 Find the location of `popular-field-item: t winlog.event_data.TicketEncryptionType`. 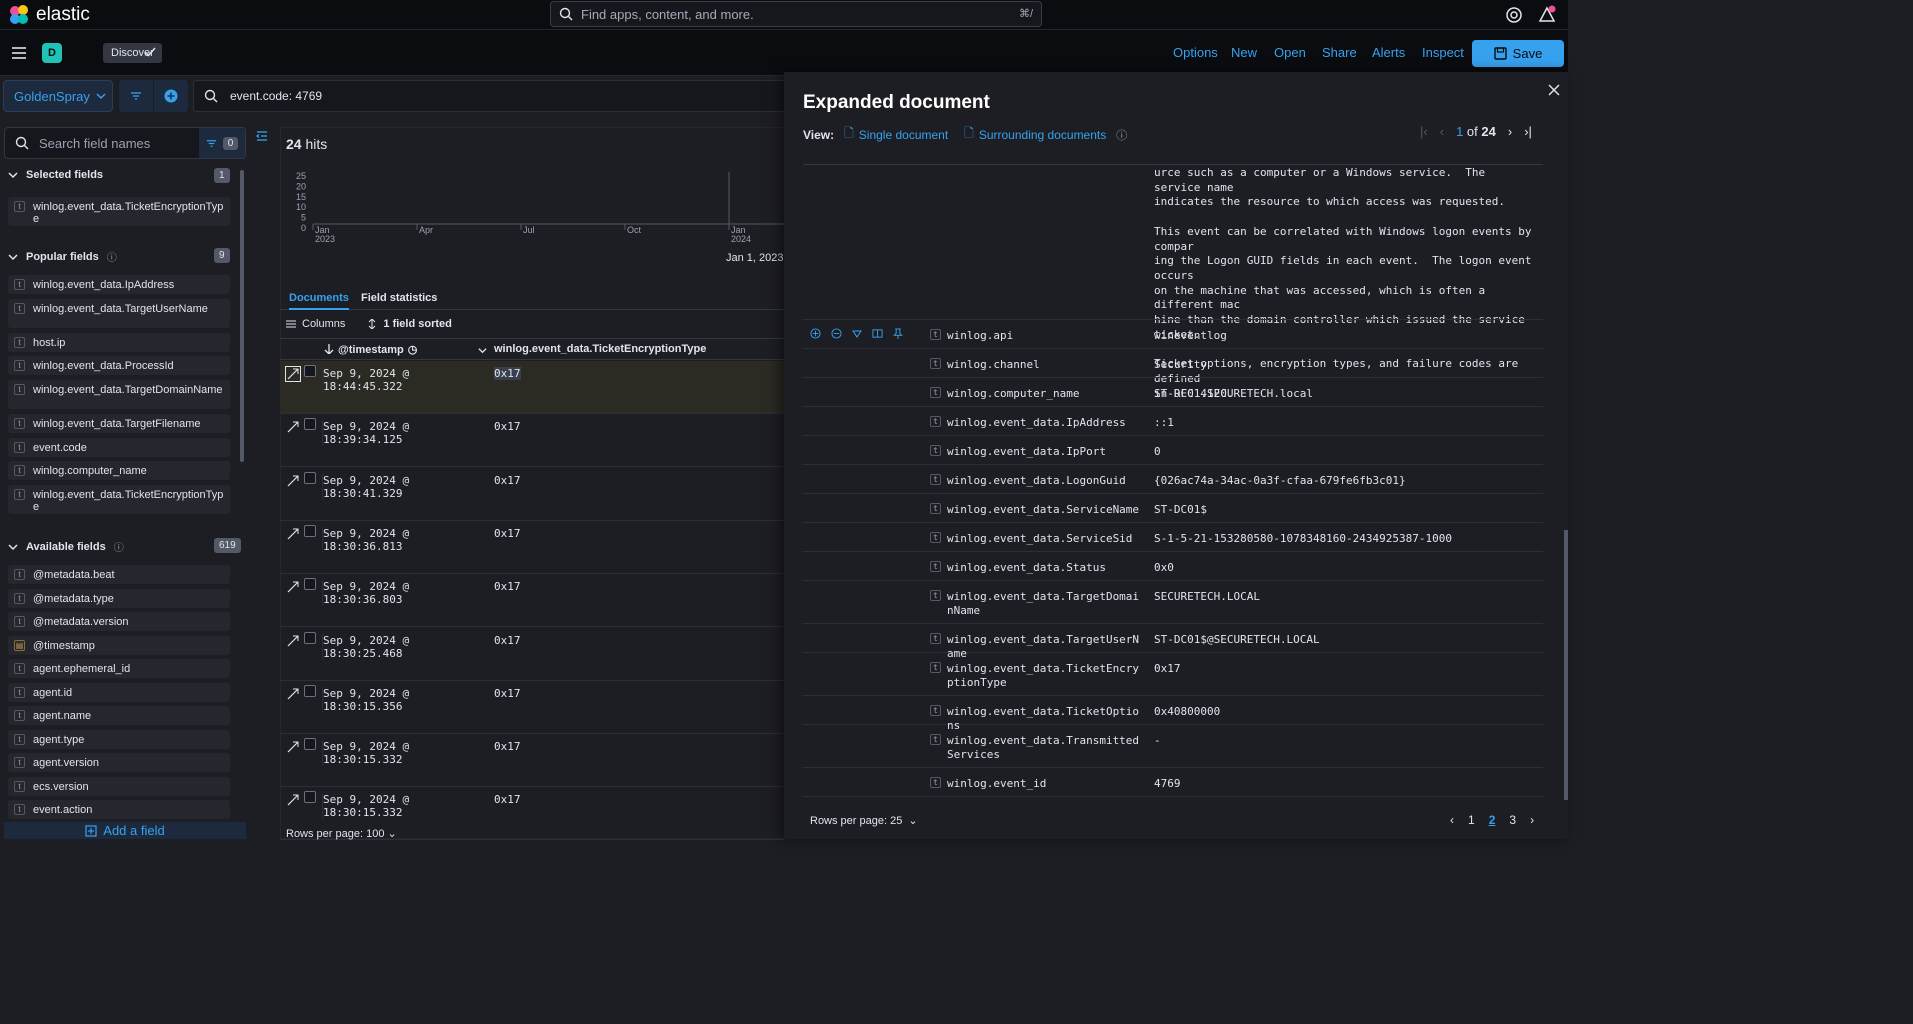

popular-field-item: t winlog.event_data.TicketEncryptionType is located at coordinates (119, 499).